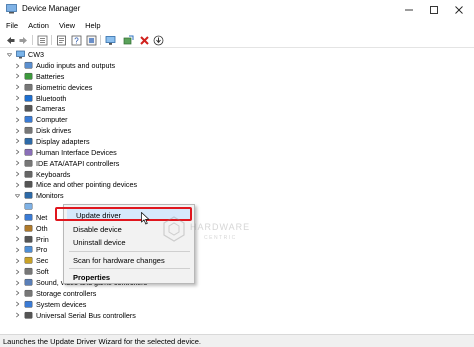 The height and width of the screenshot is (347, 474). Describe the element at coordinates (25, 54) in the screenshot. I see `tree-root: CW3` at that location.